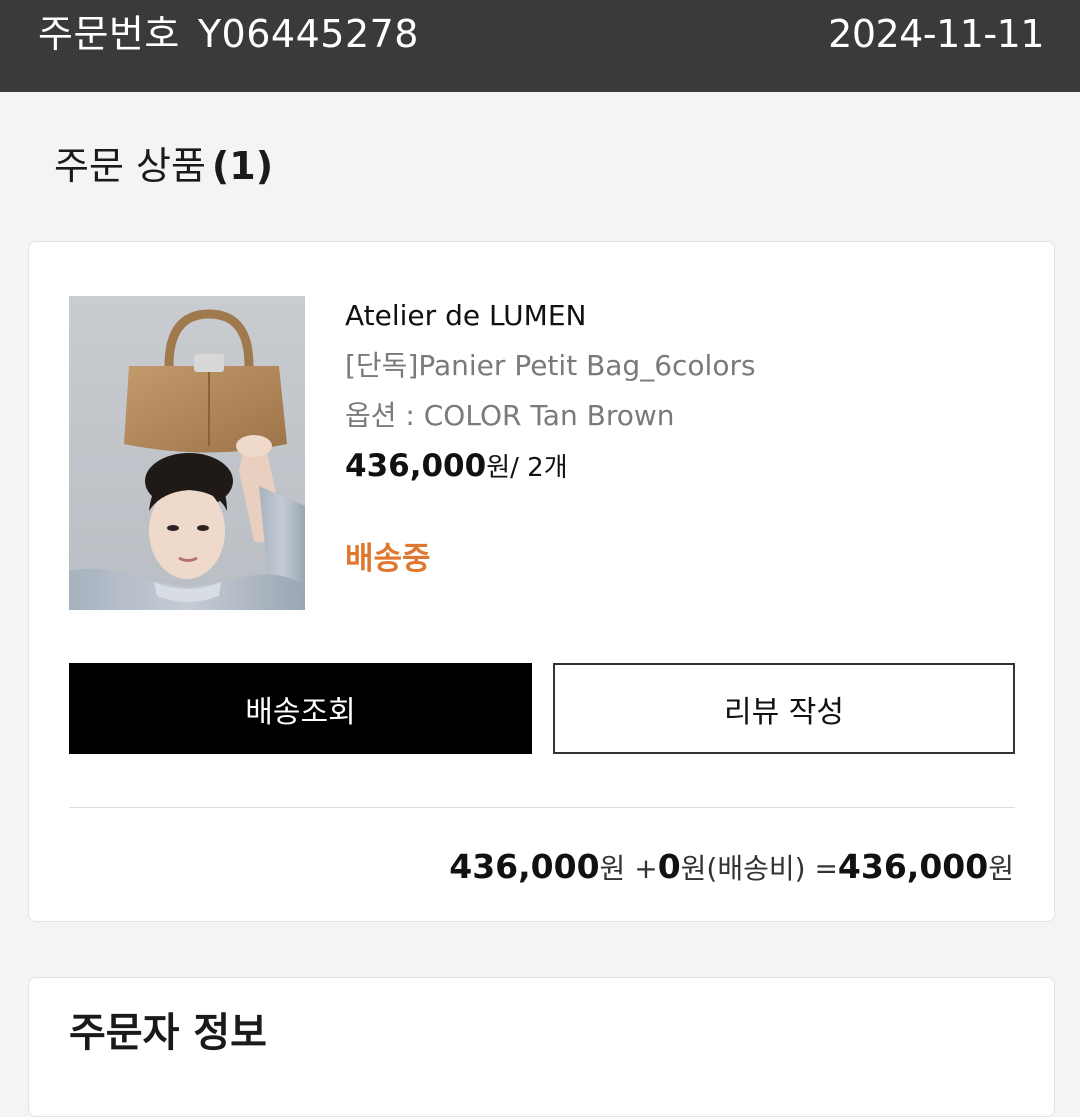 The image size is (1080, 1117). I want to click on order-number-label: 주문번호 Y06445278, so click(228, 34).